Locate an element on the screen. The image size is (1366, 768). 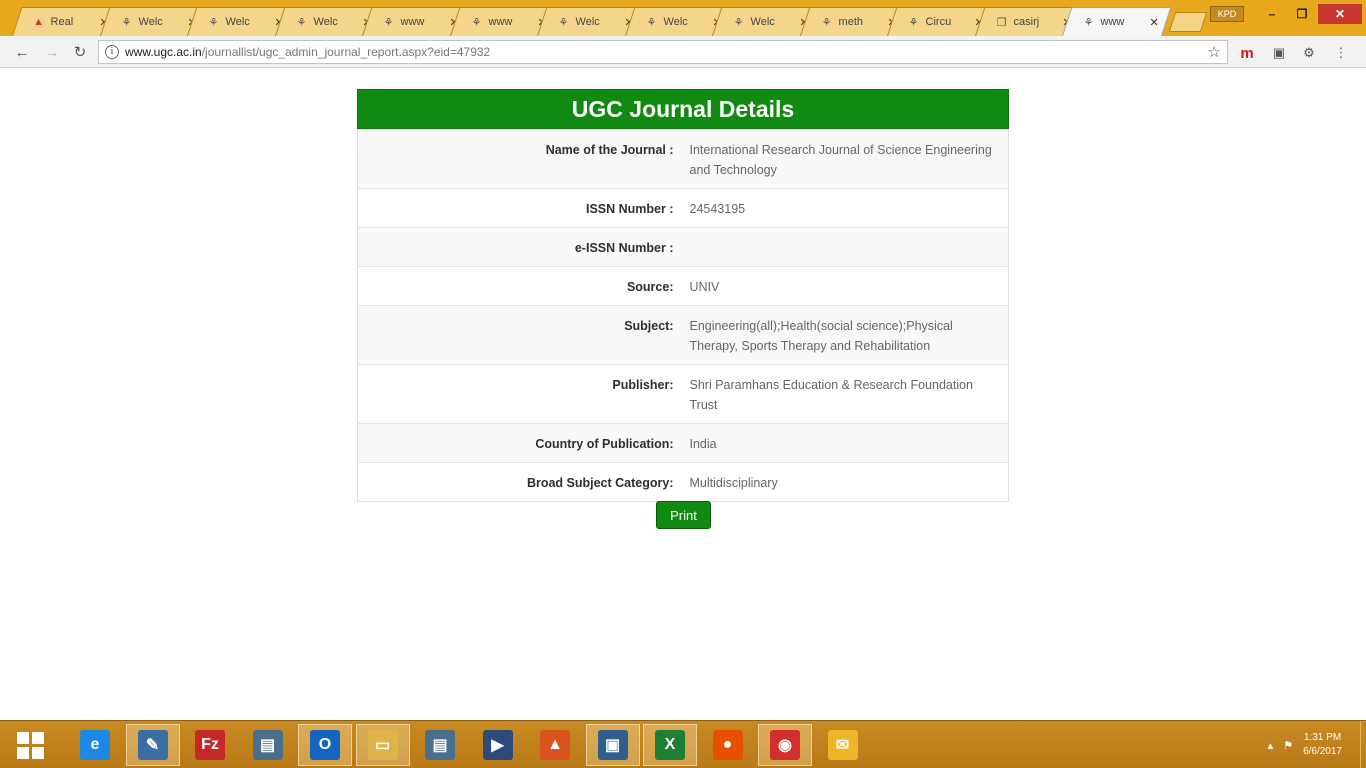
table-row: Source: UNIV is located at coordinates (683, 286).